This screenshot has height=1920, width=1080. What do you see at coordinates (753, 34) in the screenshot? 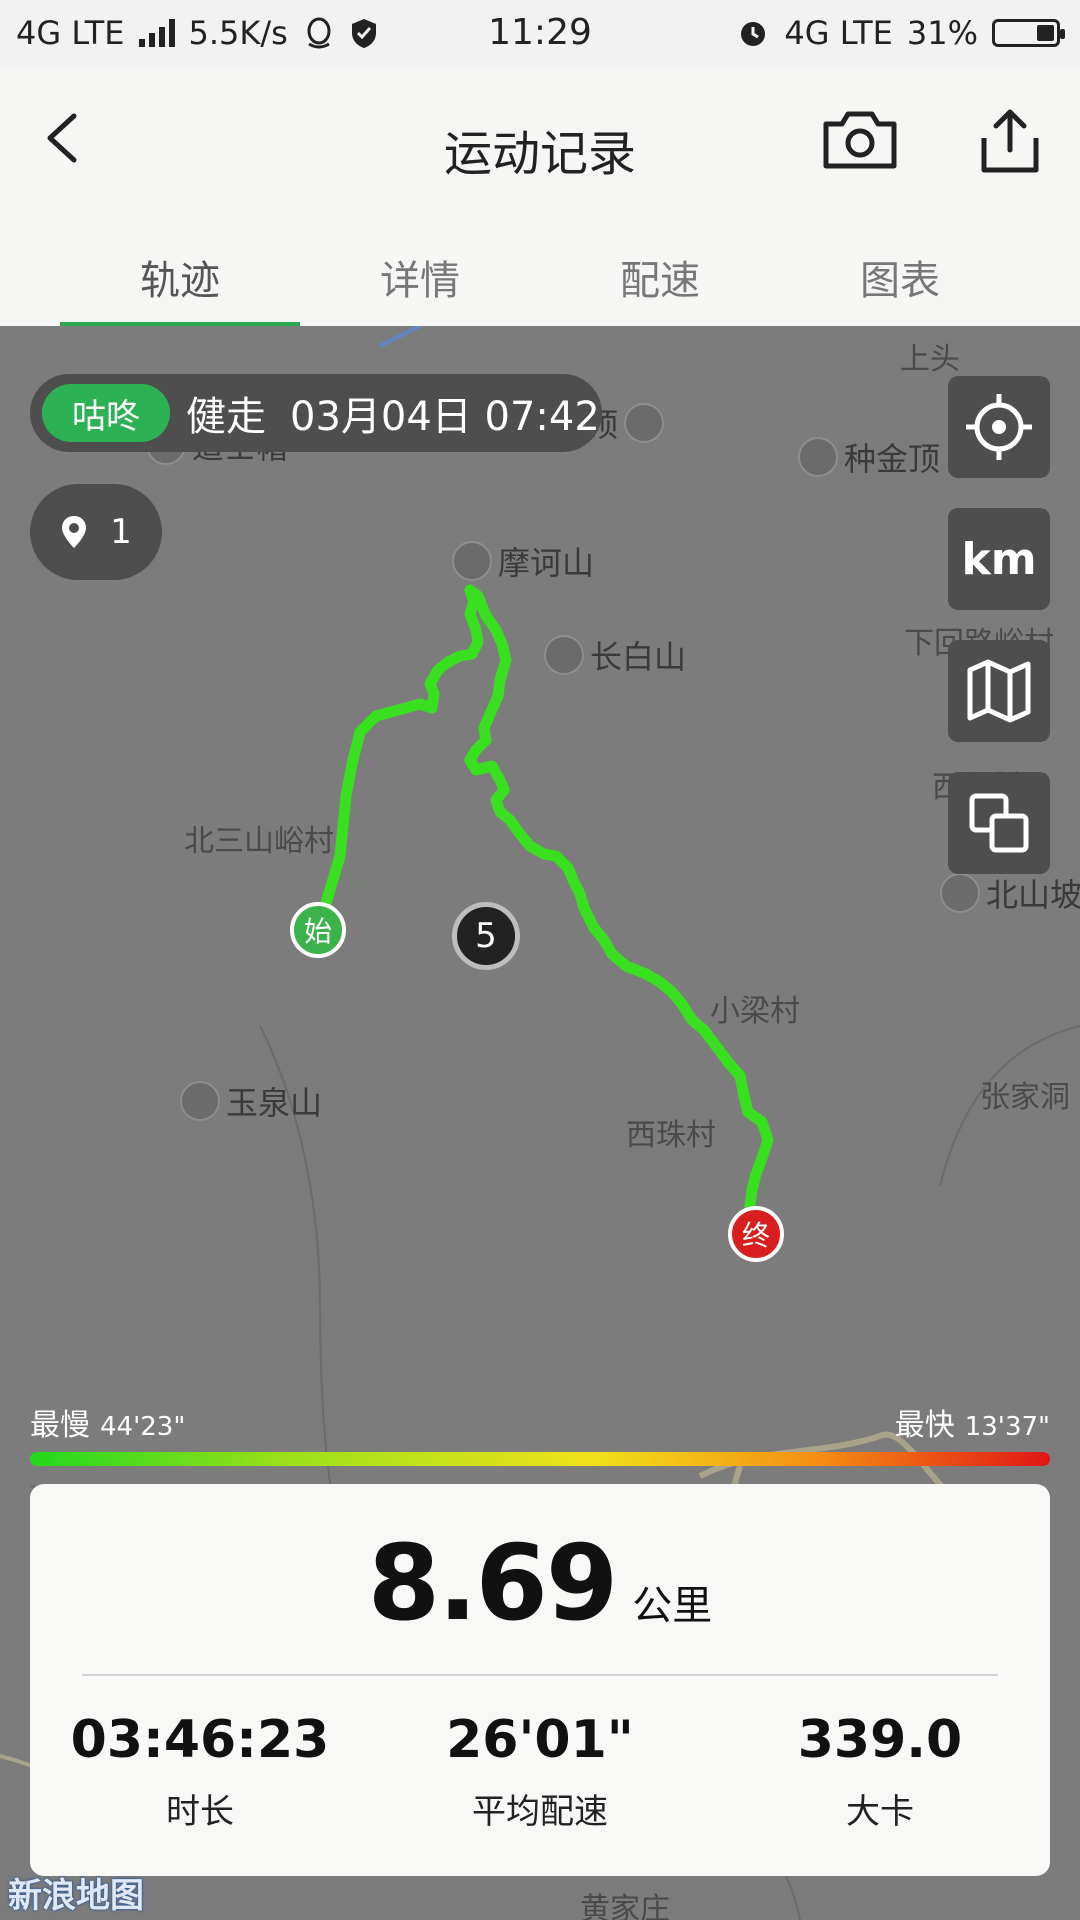
I see `alarm-icon` at bounding box center [753, 34].